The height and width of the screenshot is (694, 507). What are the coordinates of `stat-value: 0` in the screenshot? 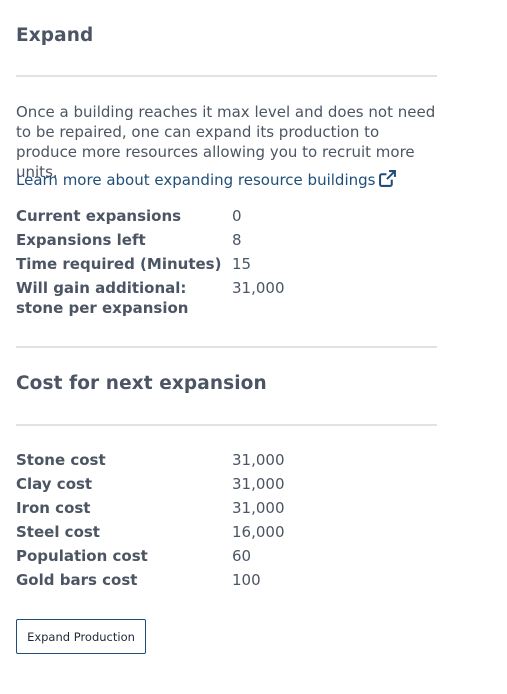 It's located at (237, 216).